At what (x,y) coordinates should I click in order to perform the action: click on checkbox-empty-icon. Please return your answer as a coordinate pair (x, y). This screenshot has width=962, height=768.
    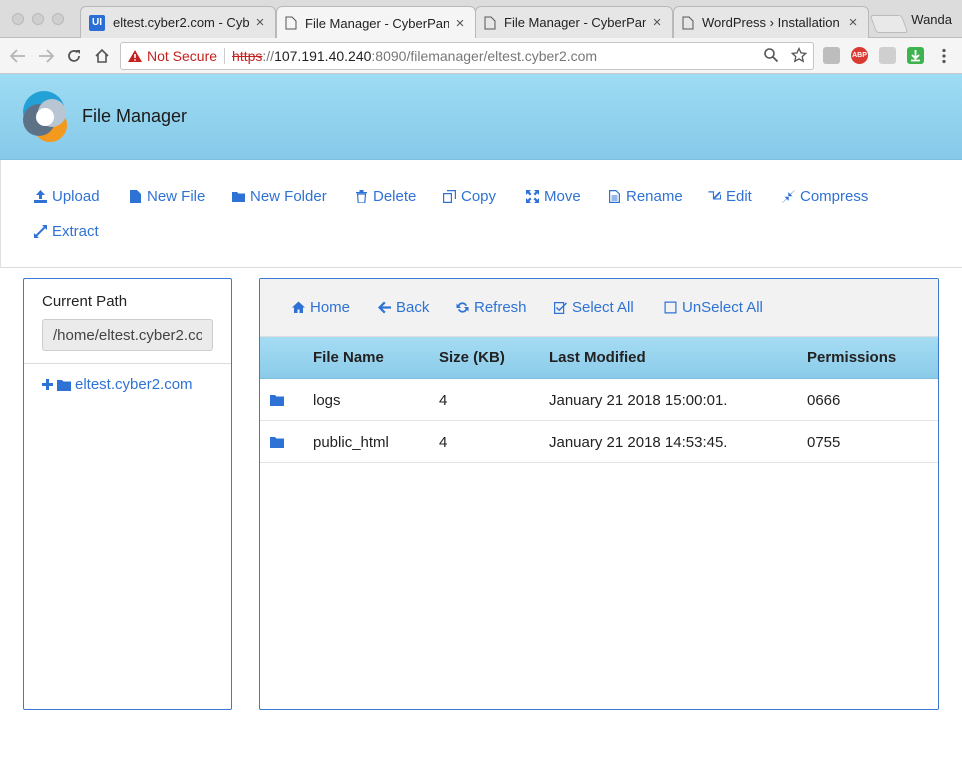
    Looking at the image, I should click on (670, 307).